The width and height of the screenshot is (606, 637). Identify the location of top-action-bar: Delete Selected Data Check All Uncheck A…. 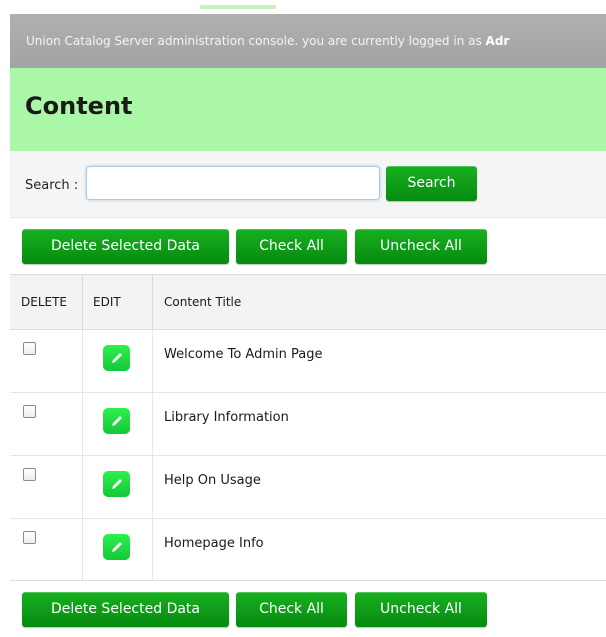
(308, 246).